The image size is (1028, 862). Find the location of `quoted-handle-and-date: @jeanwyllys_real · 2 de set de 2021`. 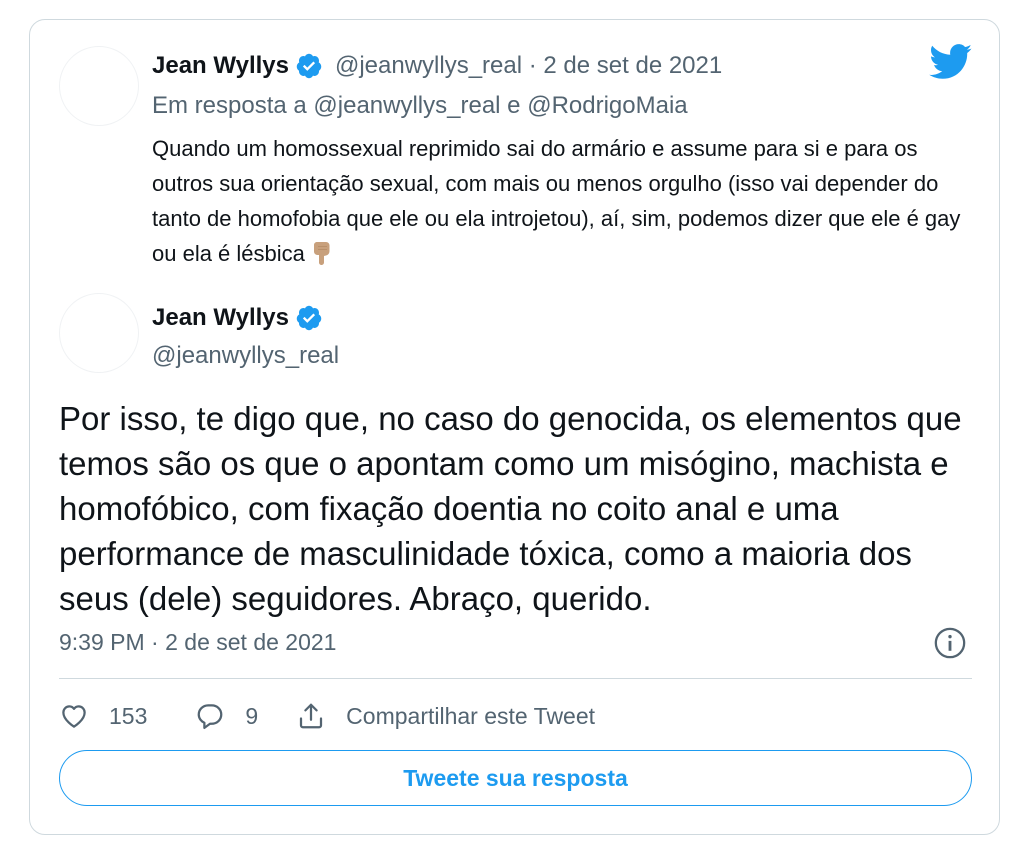

quoted-handle-and-date: @jeanwyllys_real · 2 de set de 2021 is located at coordinates (528, 66).